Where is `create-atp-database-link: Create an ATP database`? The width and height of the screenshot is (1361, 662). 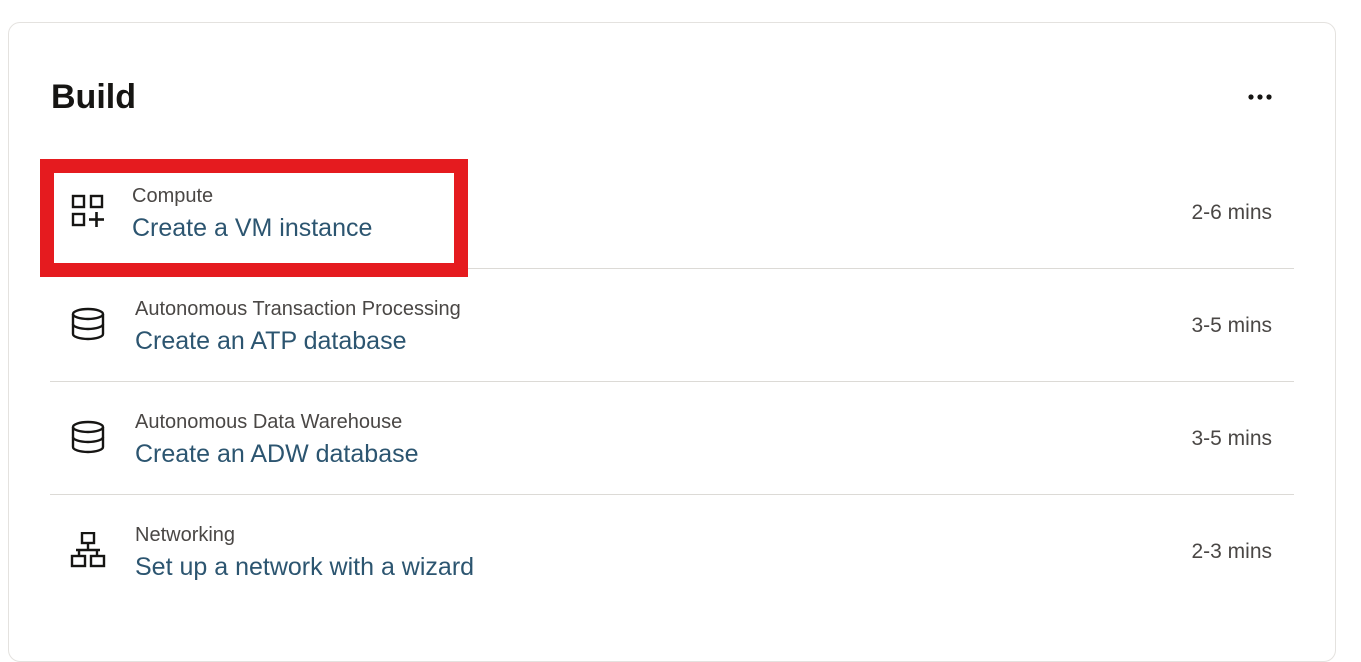 create-atp-database-link: Create an ATP database is located at coordinates (270, 341).